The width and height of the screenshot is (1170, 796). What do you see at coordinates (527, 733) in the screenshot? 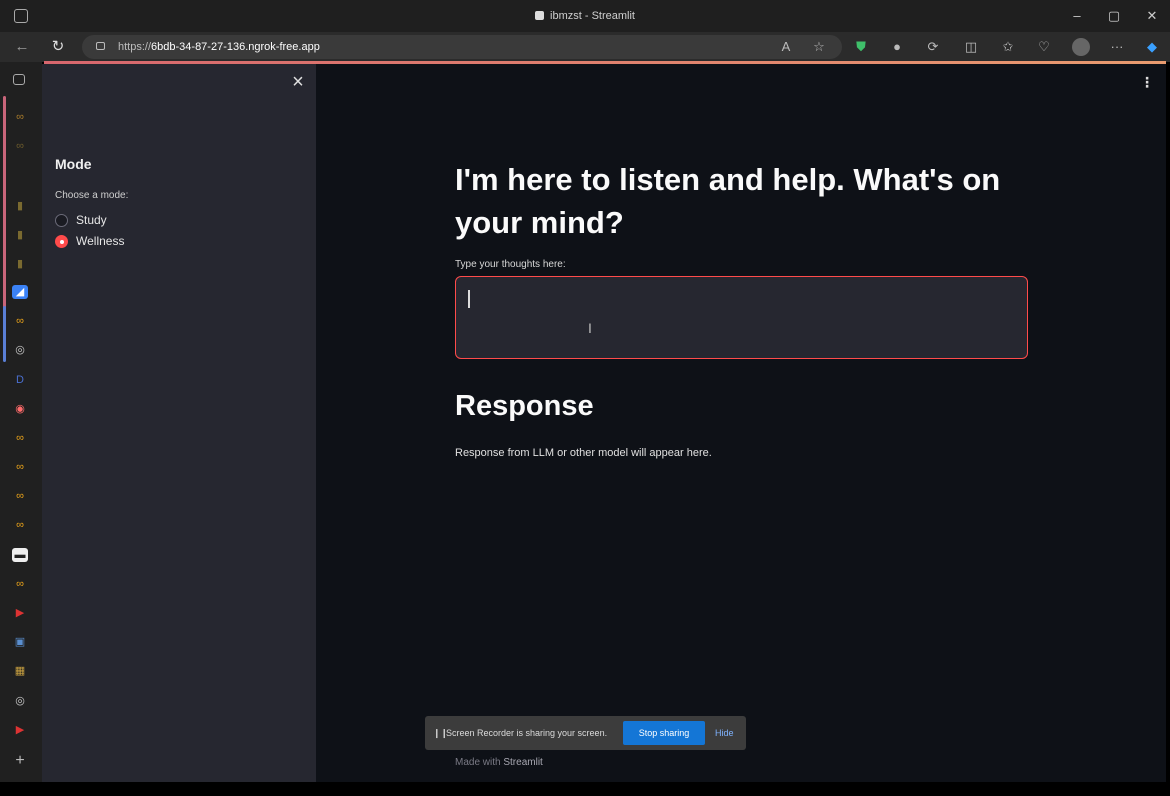
I see `share-message: Screen Recorder is sharing your screen.` at bounding box center [527, 733].